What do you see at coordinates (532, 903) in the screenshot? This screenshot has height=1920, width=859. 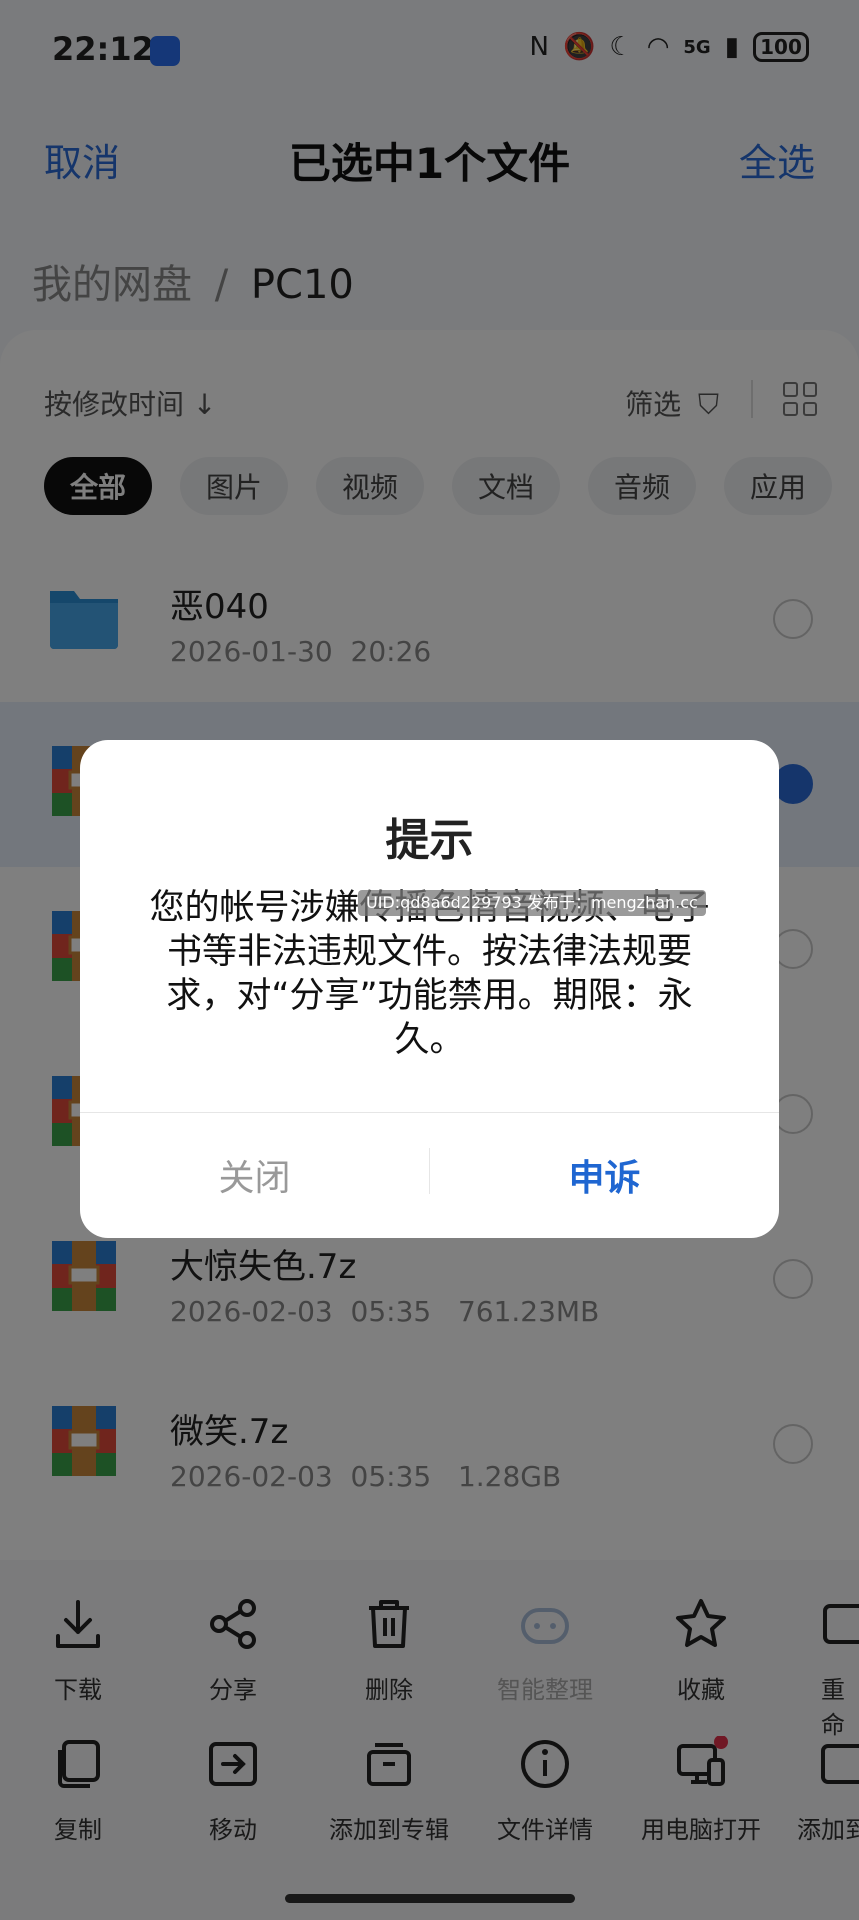 I see `watermark: UID:qd8a6d229793 发布于：mengzhan.cc` at bounding box center [532, 903].